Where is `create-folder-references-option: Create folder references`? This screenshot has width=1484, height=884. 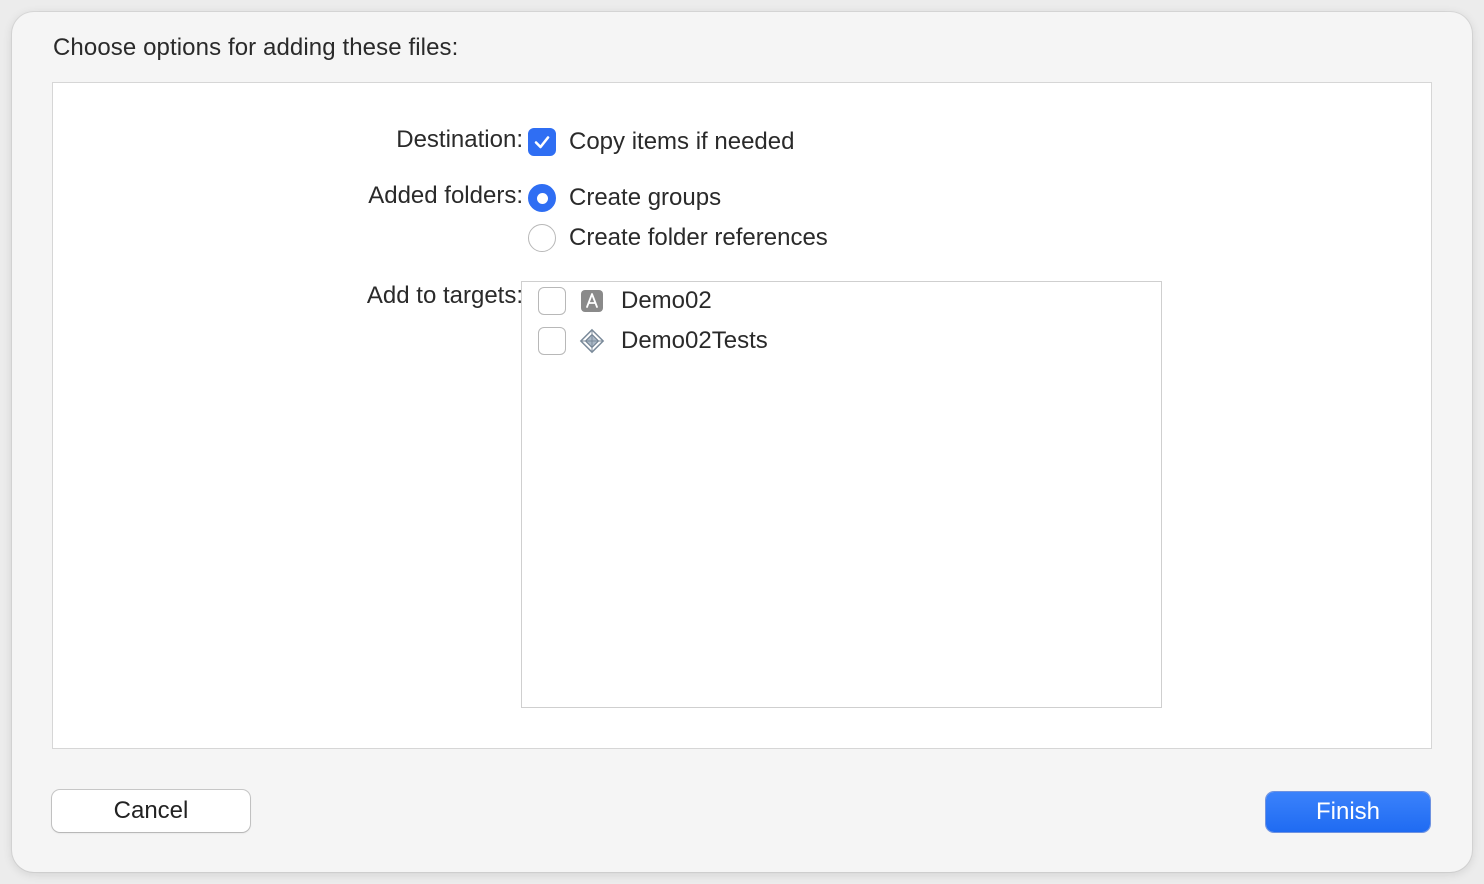 create-folder-references-option: Create folder references is located at coordinates (678, 238).